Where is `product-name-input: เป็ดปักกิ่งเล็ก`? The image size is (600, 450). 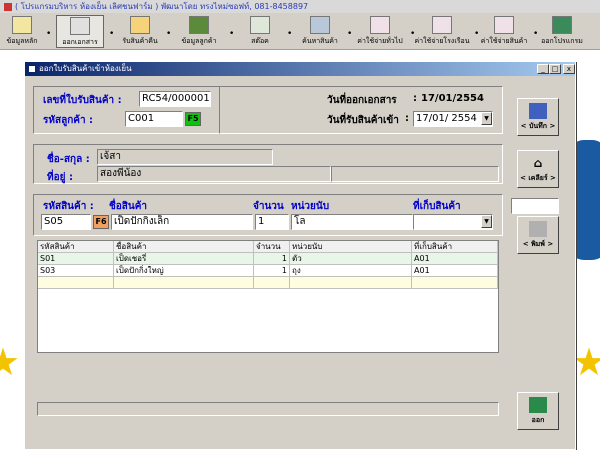 product-name-input: เป็ดปักกิ่งเล็ก is located at coordinates (182, 222).